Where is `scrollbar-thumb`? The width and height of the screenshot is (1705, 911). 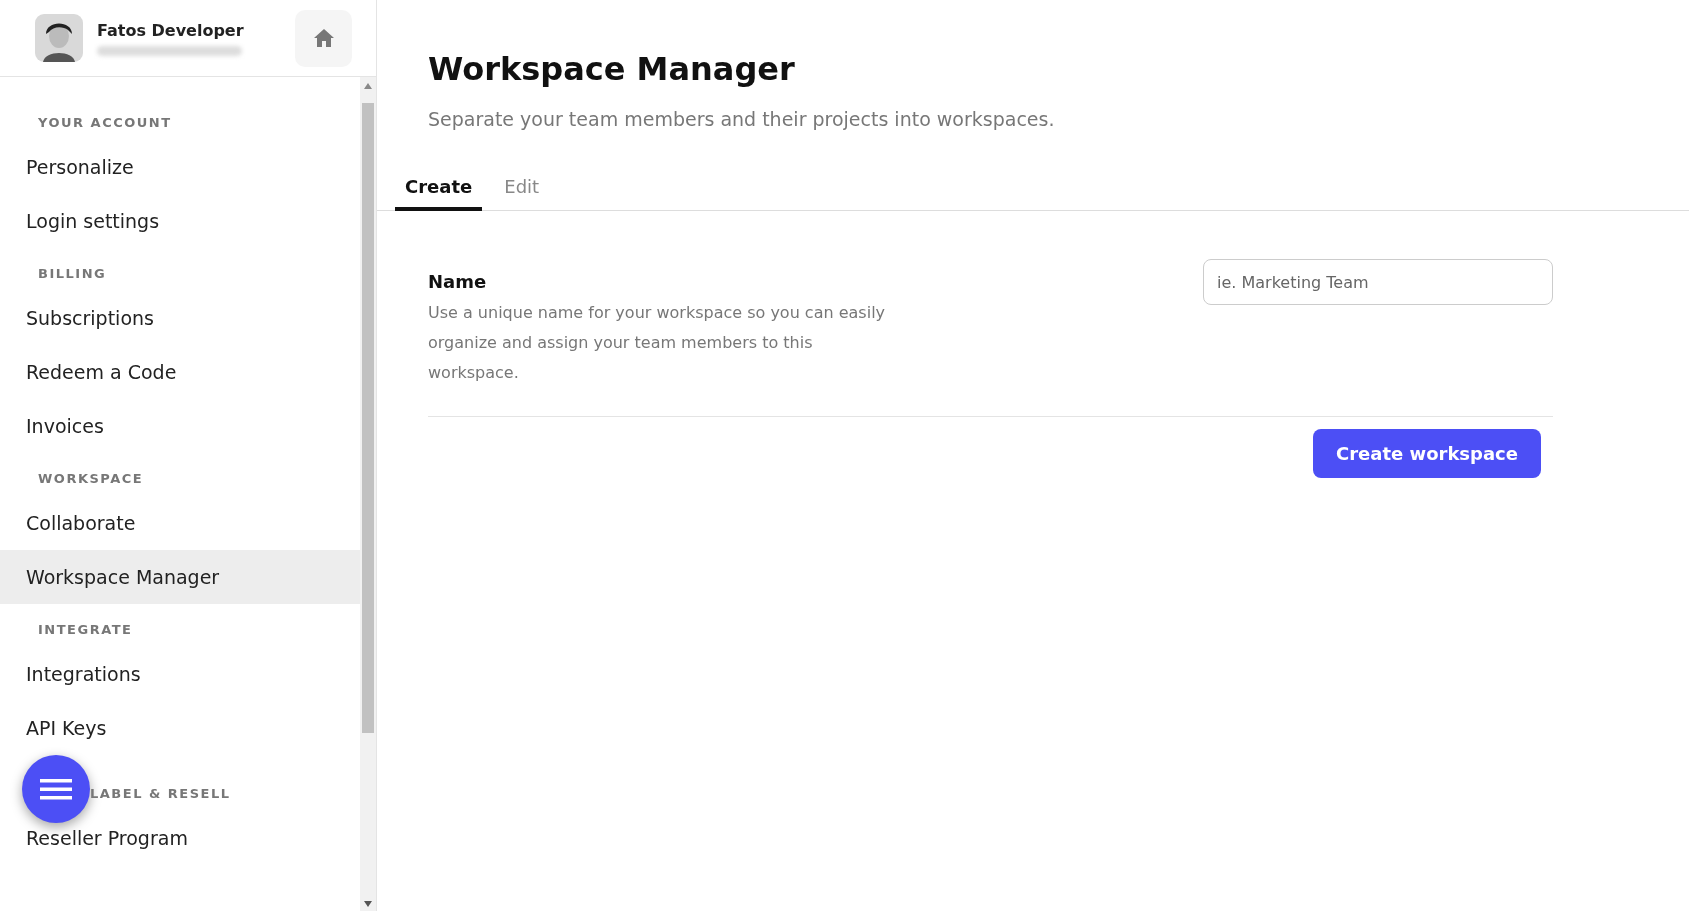 scrollbar-thumb is located at coordinates (368, 418).